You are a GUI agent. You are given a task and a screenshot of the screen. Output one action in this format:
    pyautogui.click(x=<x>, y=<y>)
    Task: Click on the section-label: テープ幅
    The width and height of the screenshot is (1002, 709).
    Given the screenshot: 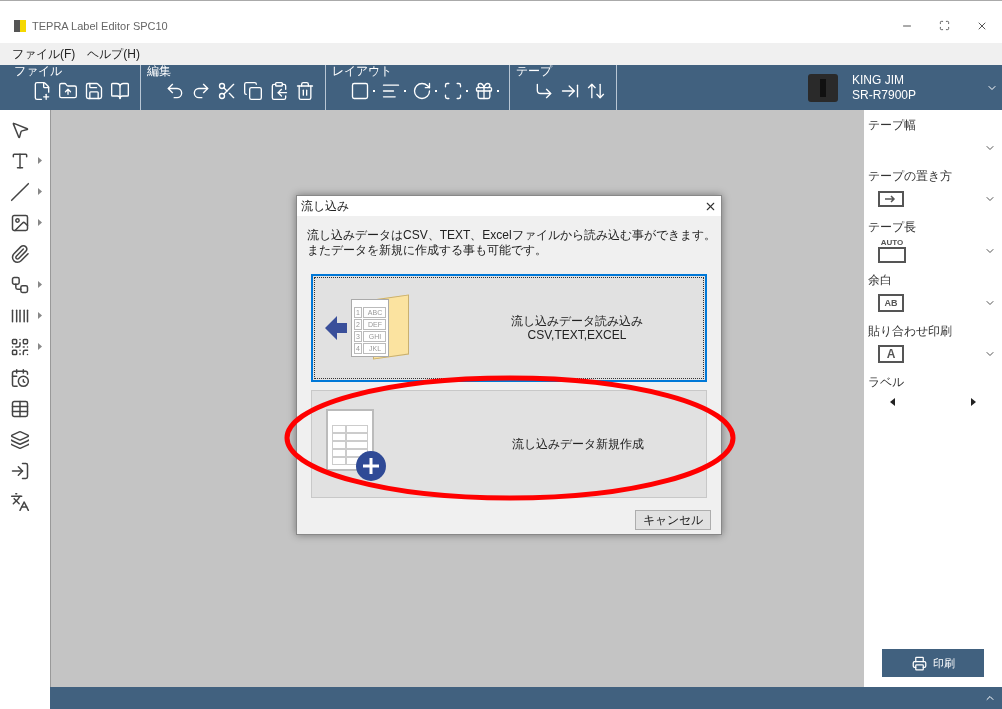 What is the action you would take?
    pyautogui.click(x=892, y=125)
    